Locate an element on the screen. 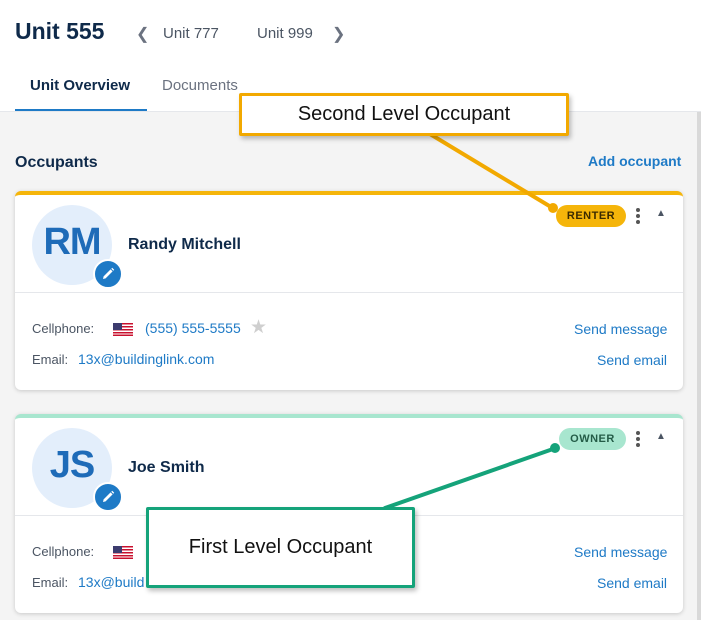 Image resolution: width=701 pixels, height=620 pixels. avatar-initials: RM is located at coordinates (72, 242).